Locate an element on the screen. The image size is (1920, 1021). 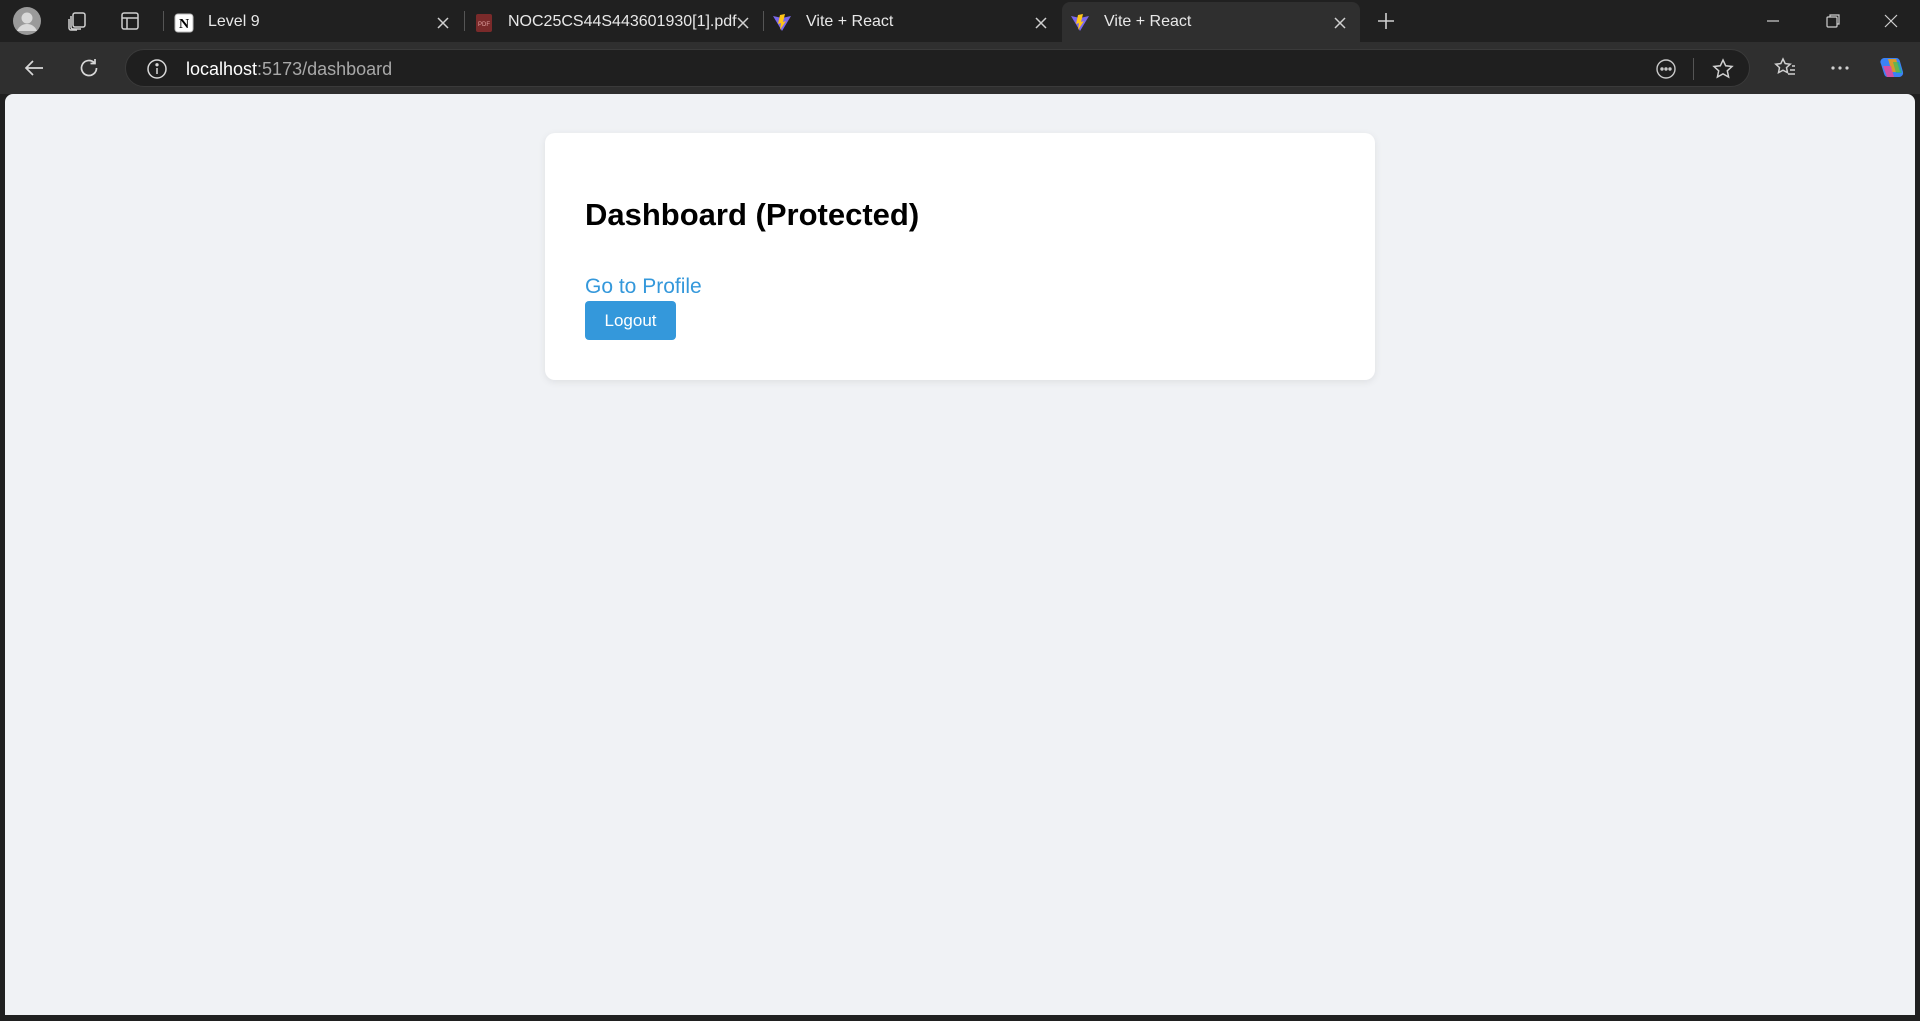
restore-icon is located at coordinates (1833, 21).